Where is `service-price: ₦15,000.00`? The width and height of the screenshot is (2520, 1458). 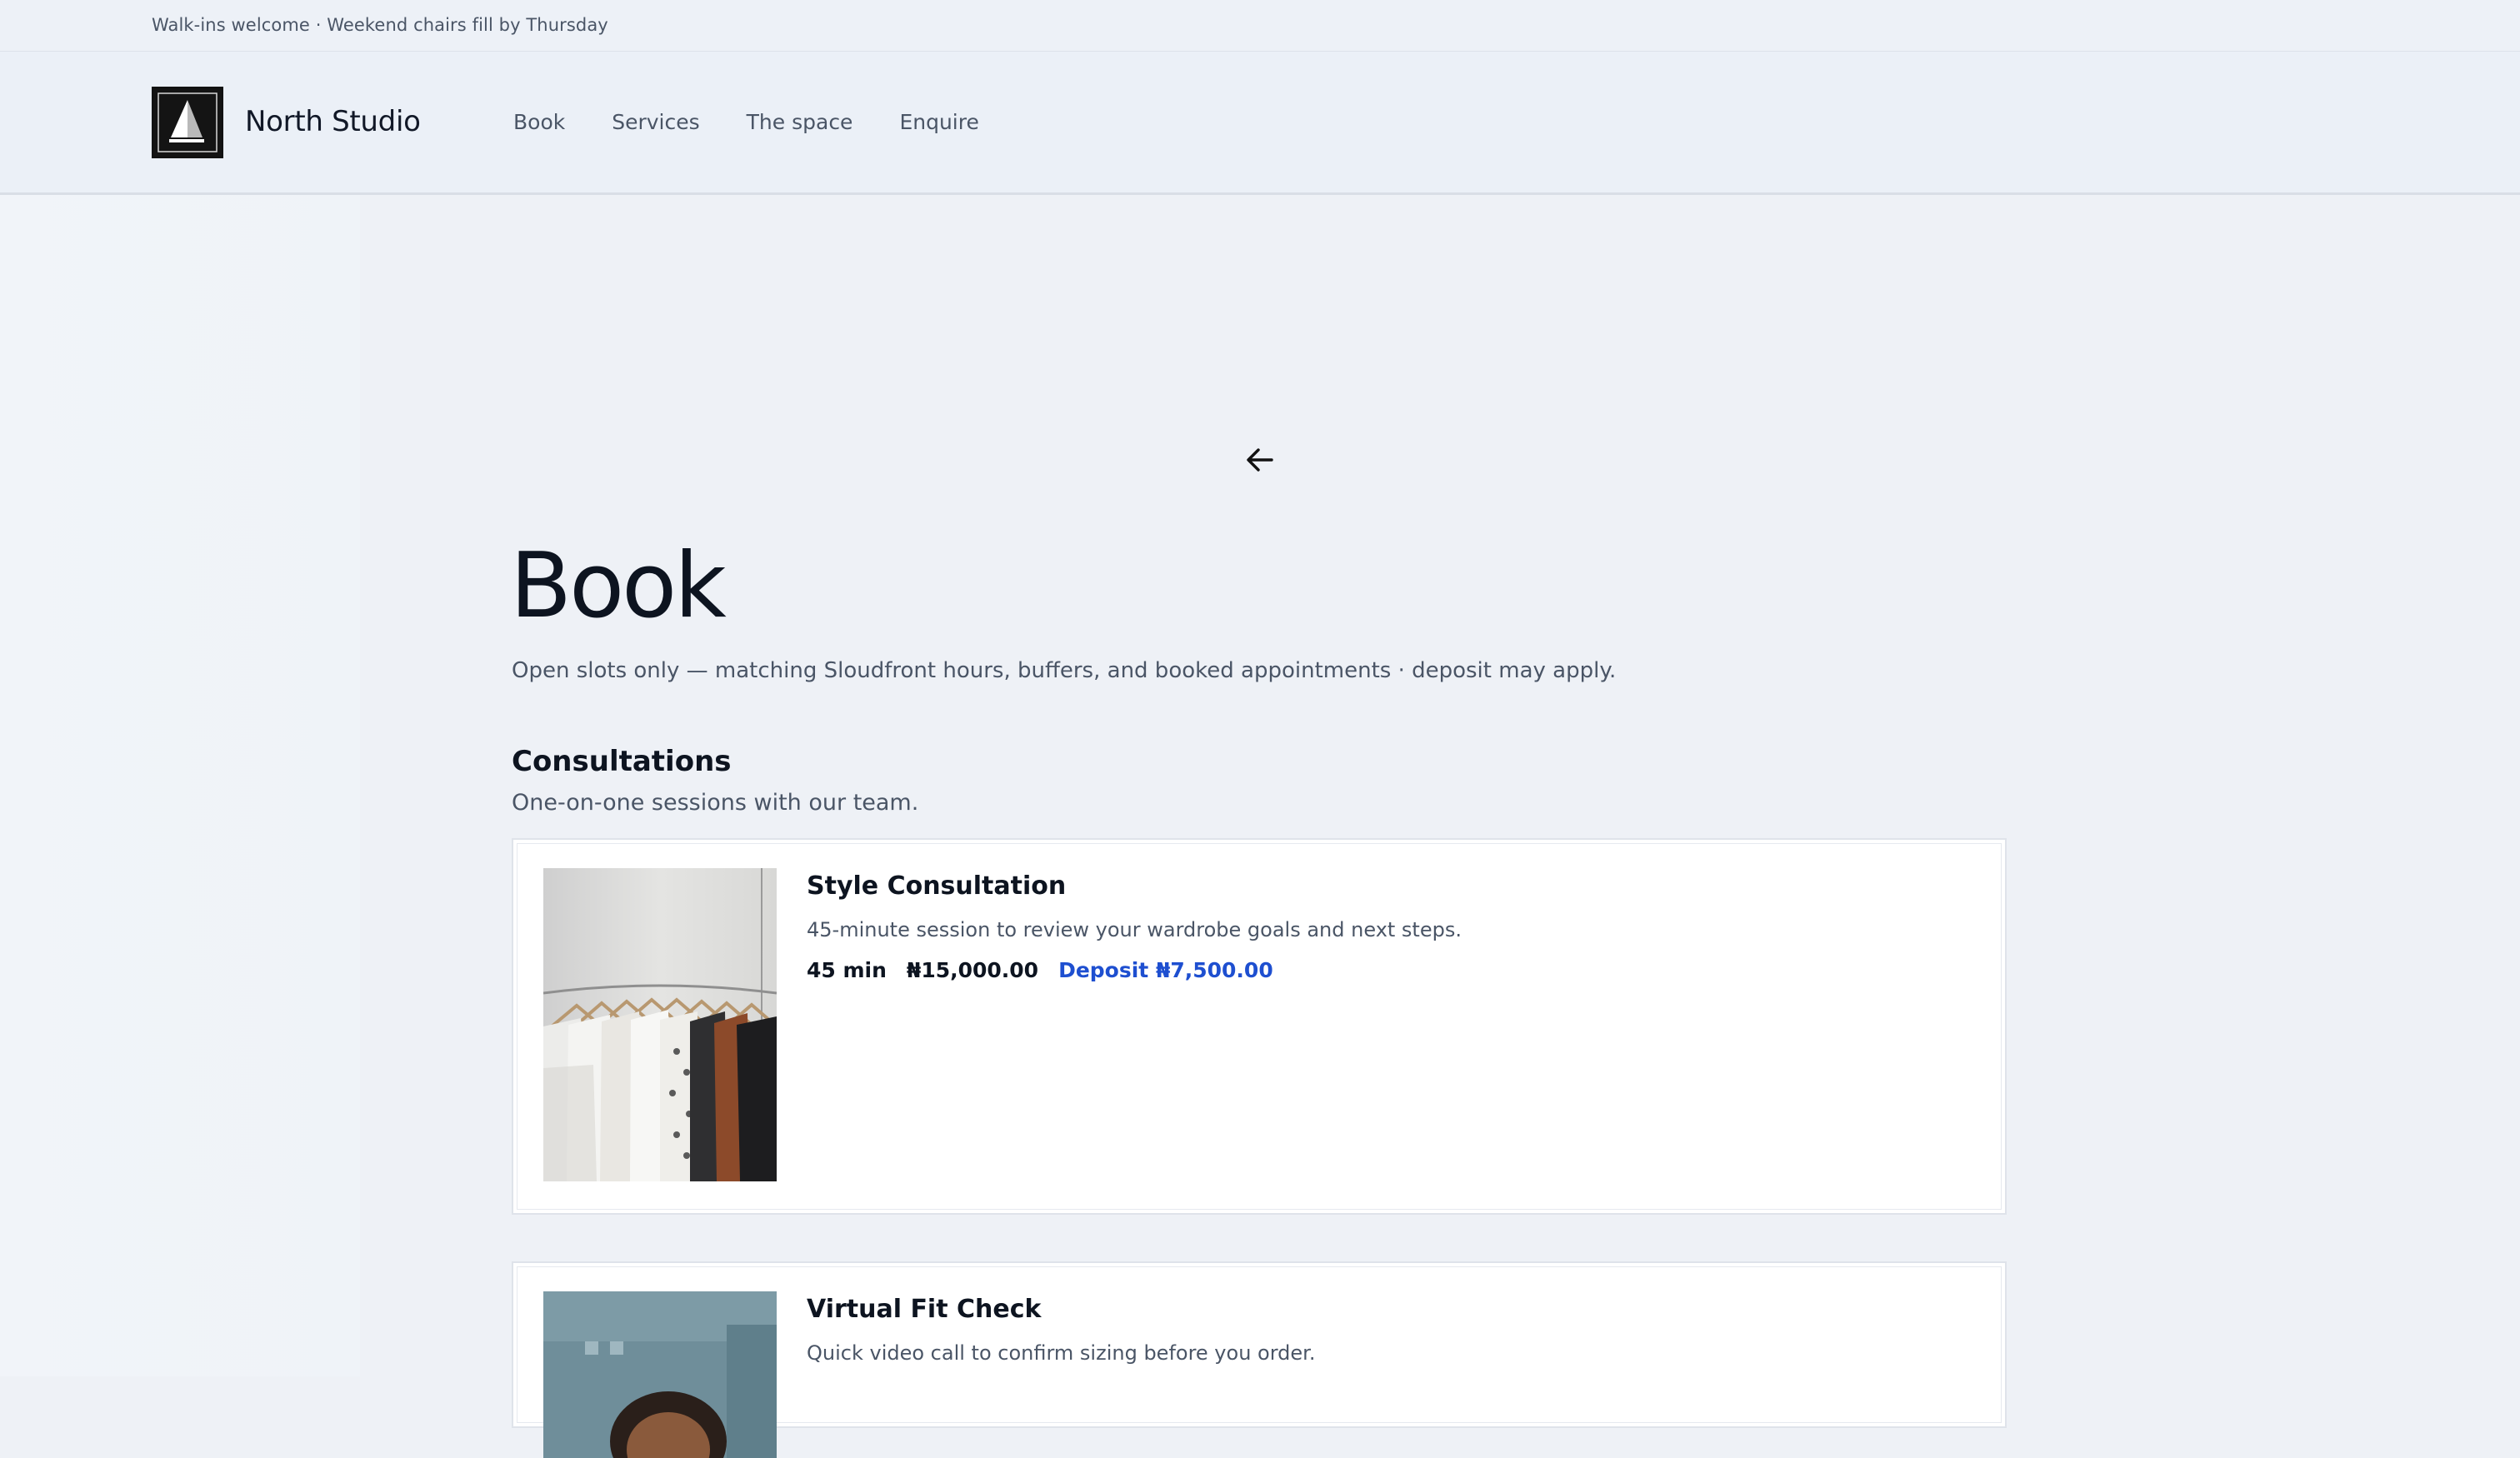 service-price: ₦15,000.00 is located at coordinates (972, 970).